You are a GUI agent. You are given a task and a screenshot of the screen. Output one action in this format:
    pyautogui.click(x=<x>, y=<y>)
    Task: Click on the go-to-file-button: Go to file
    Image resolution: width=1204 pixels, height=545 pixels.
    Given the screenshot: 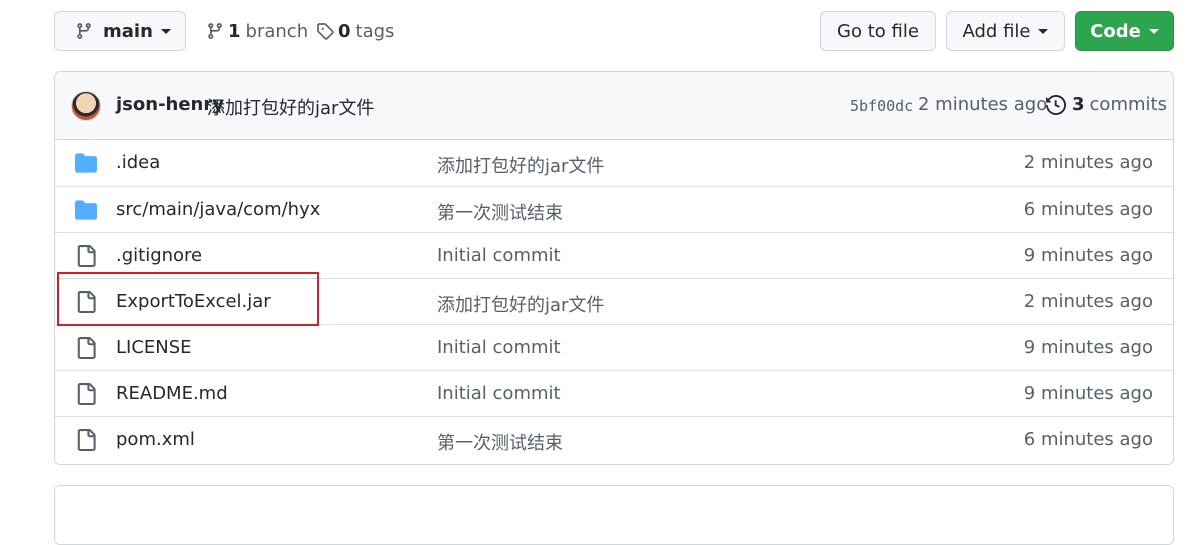 What is the action you would take?
    pyautogui.click(x=878, y=31)
    